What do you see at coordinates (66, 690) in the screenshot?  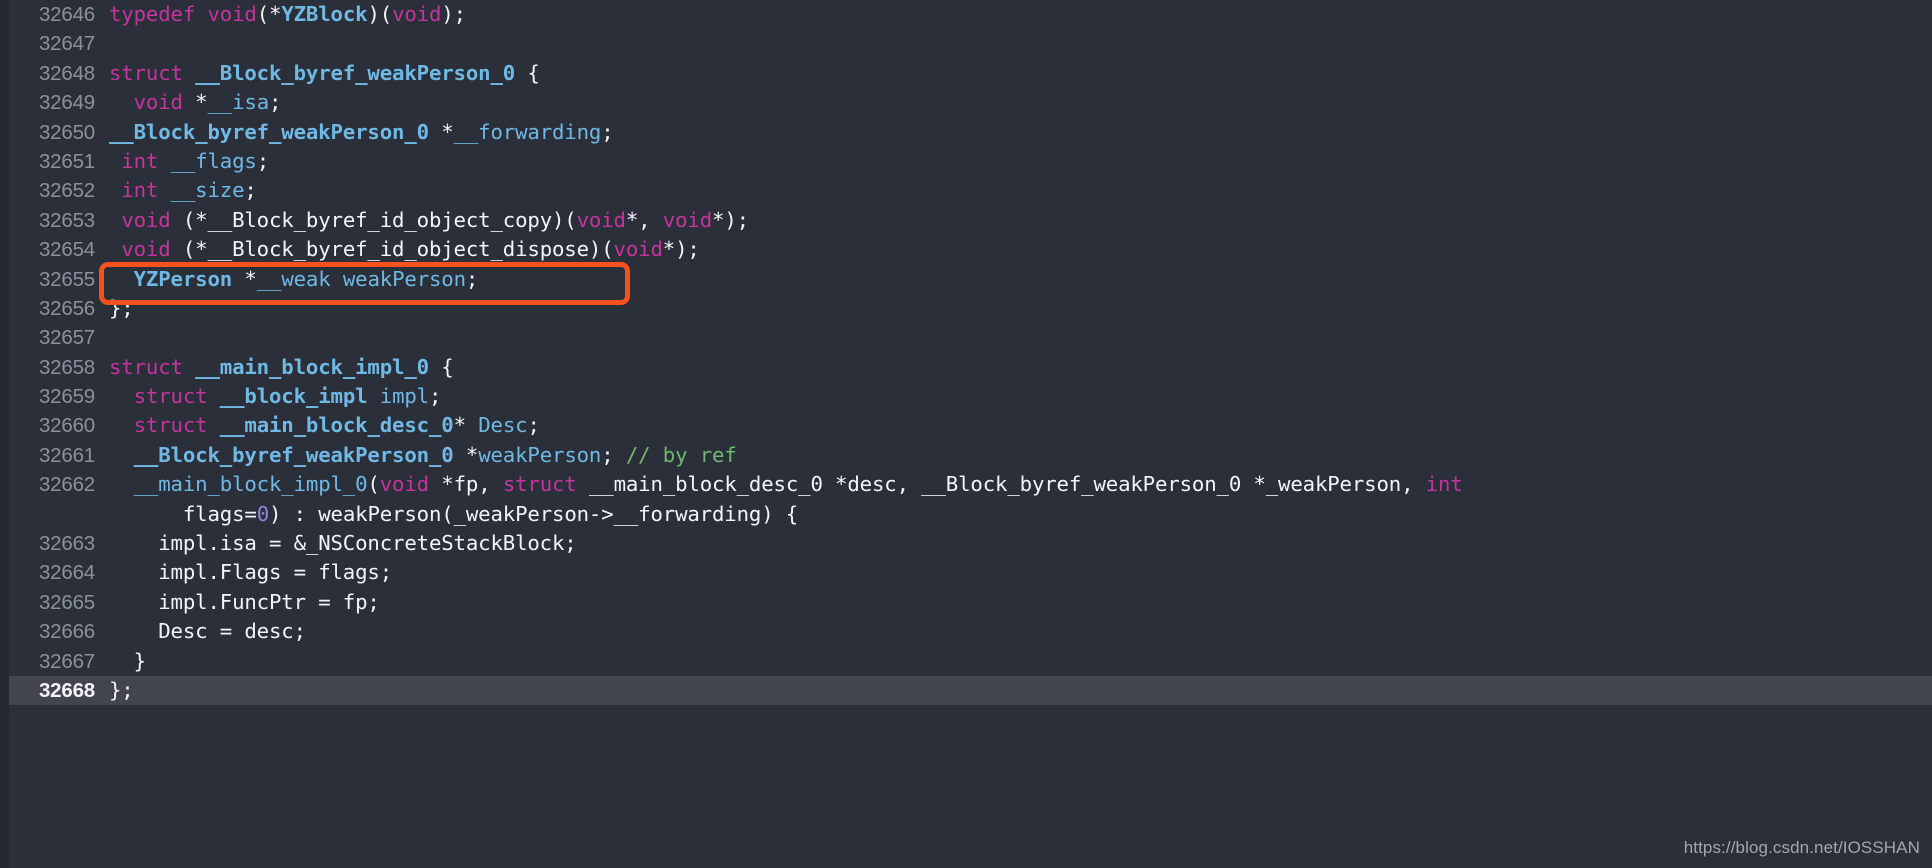 I see `line-number: 32668` at bounding box center [66, 690].